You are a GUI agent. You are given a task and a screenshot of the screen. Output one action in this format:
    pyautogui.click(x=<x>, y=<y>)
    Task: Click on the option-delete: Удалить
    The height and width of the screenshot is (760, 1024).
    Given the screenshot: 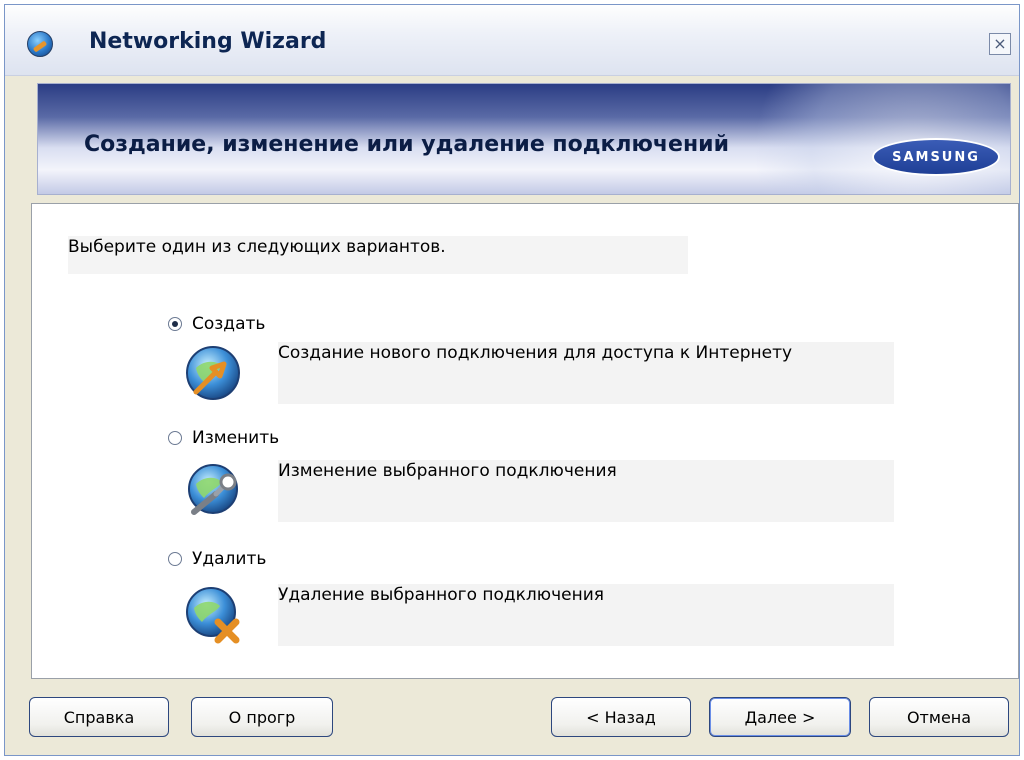 What is the action you would take?
    pyautogui.click(x=217, y=559)
    